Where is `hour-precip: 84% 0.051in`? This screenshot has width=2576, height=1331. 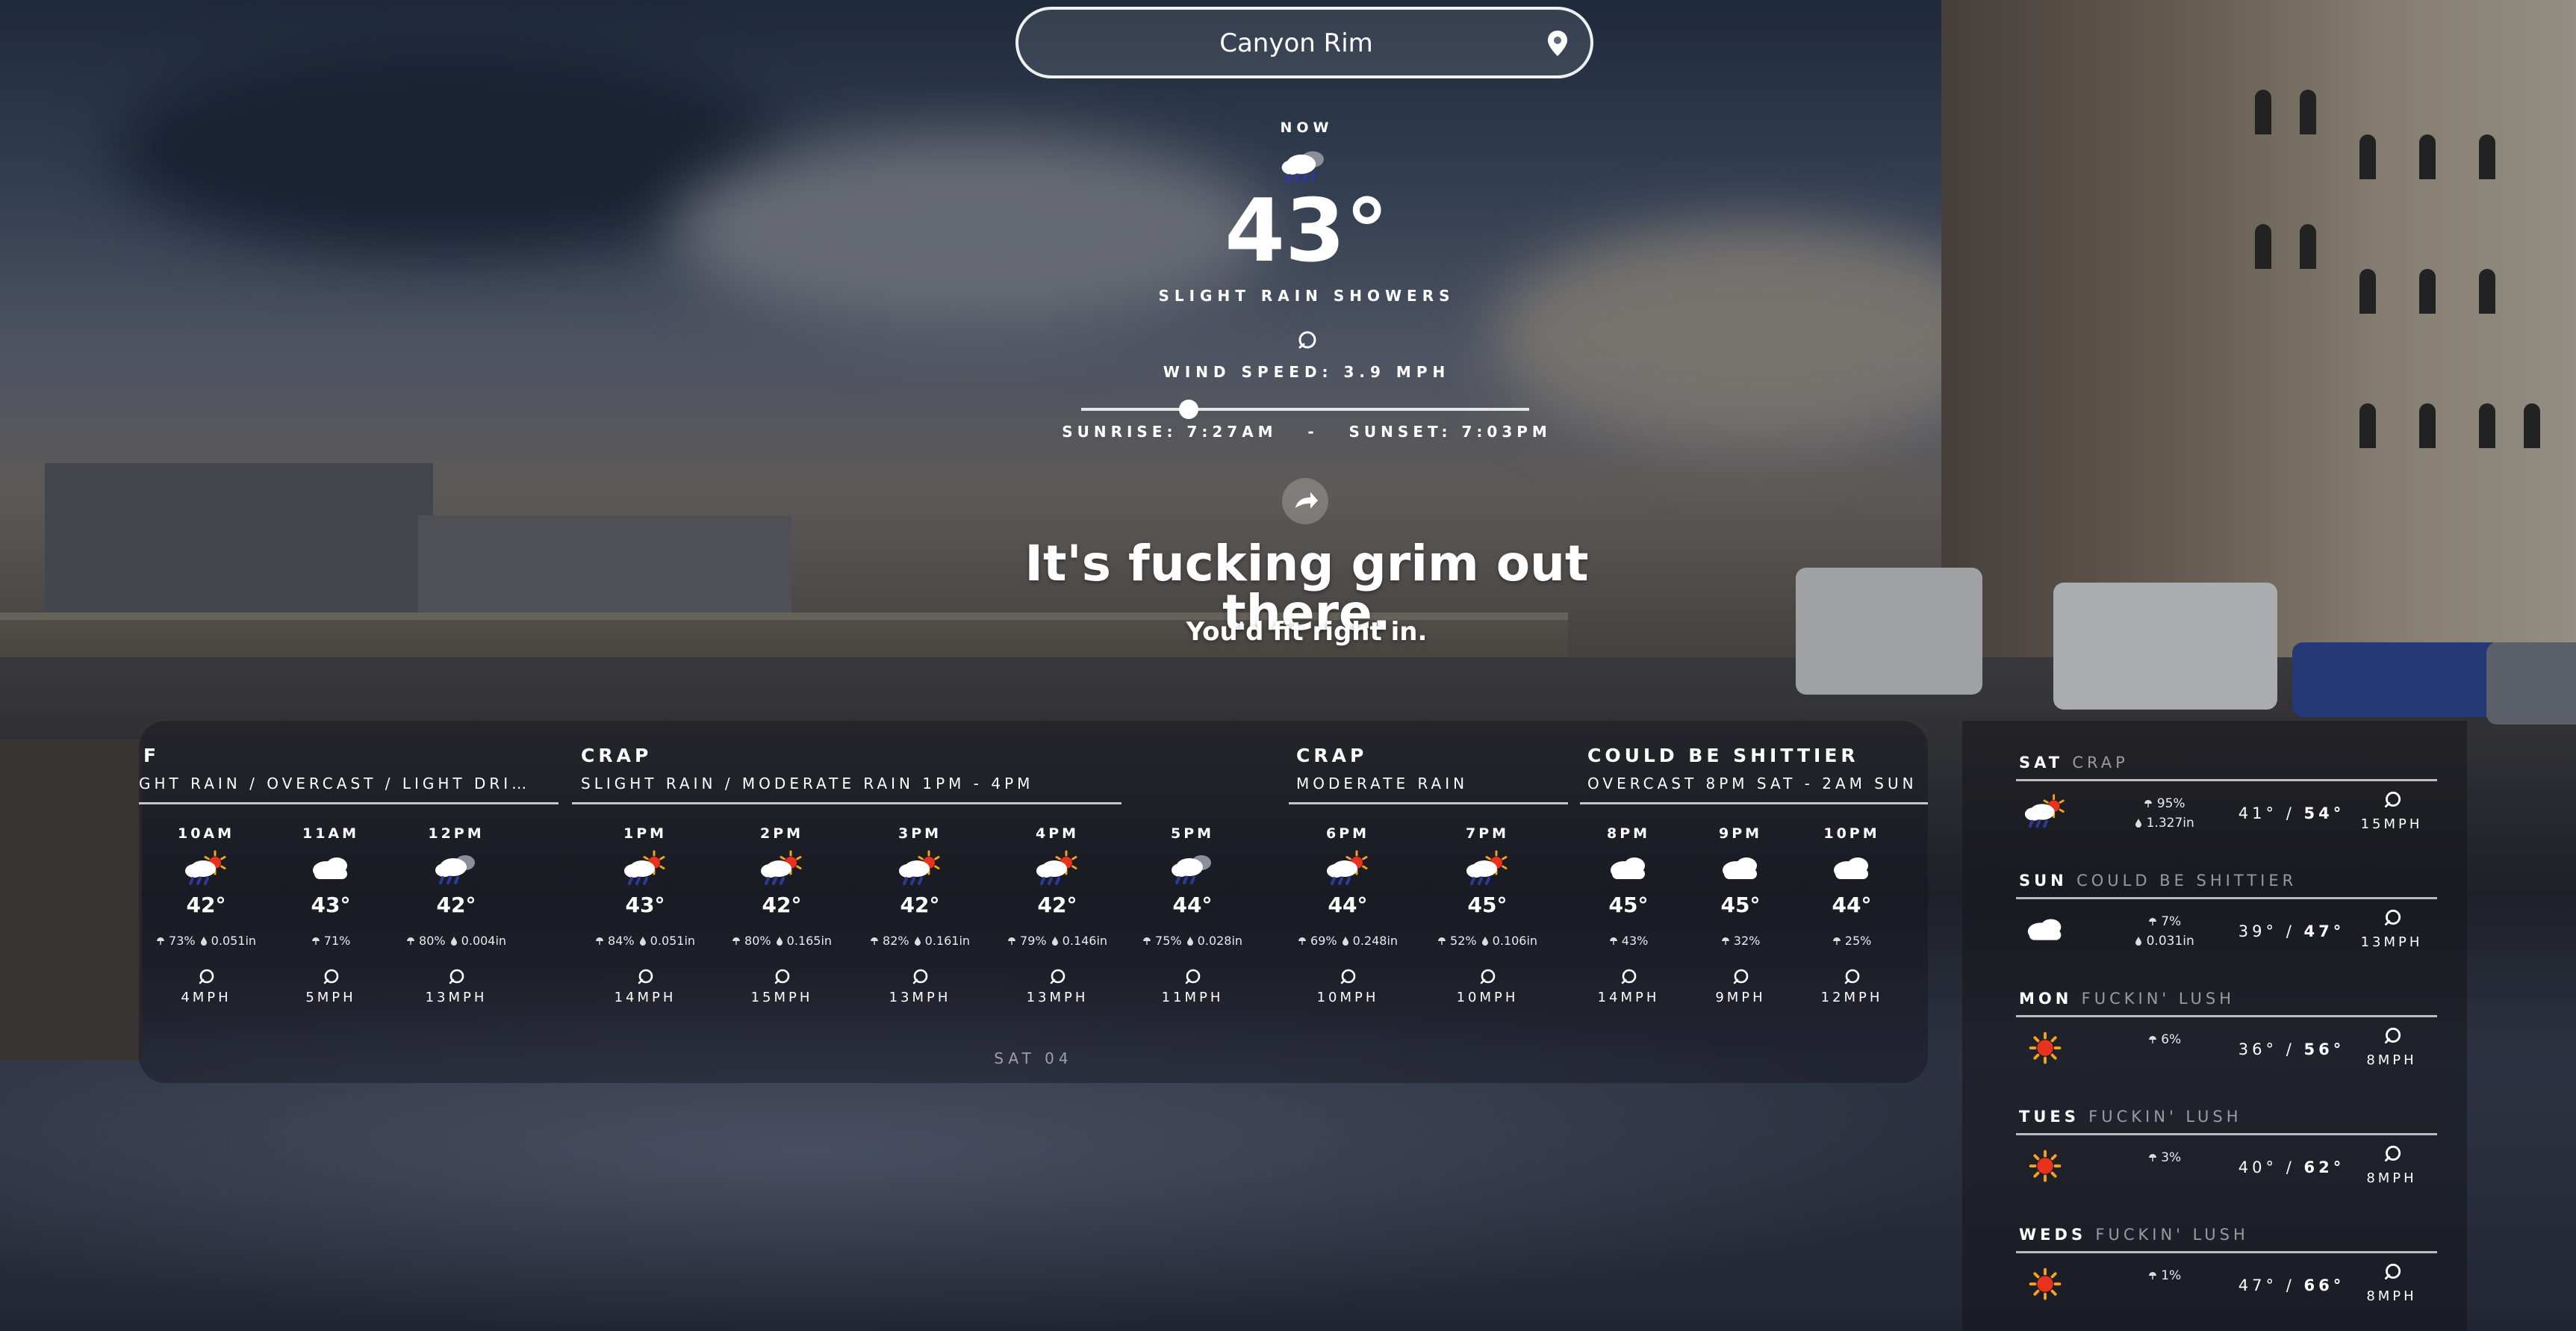
hour-precip: 84% 0.051in is located at coordinates (645, 941).